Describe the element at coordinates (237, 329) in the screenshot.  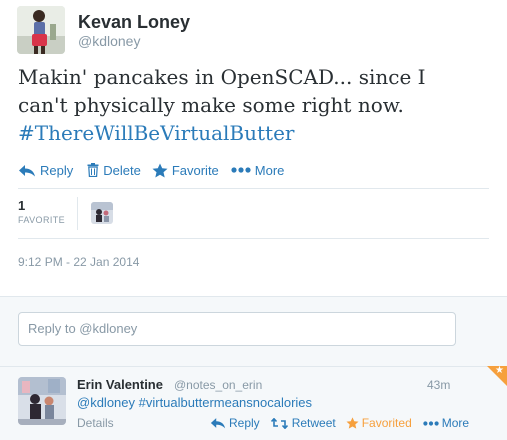
I see `reply-input: Reply to @kdloney` at that location.